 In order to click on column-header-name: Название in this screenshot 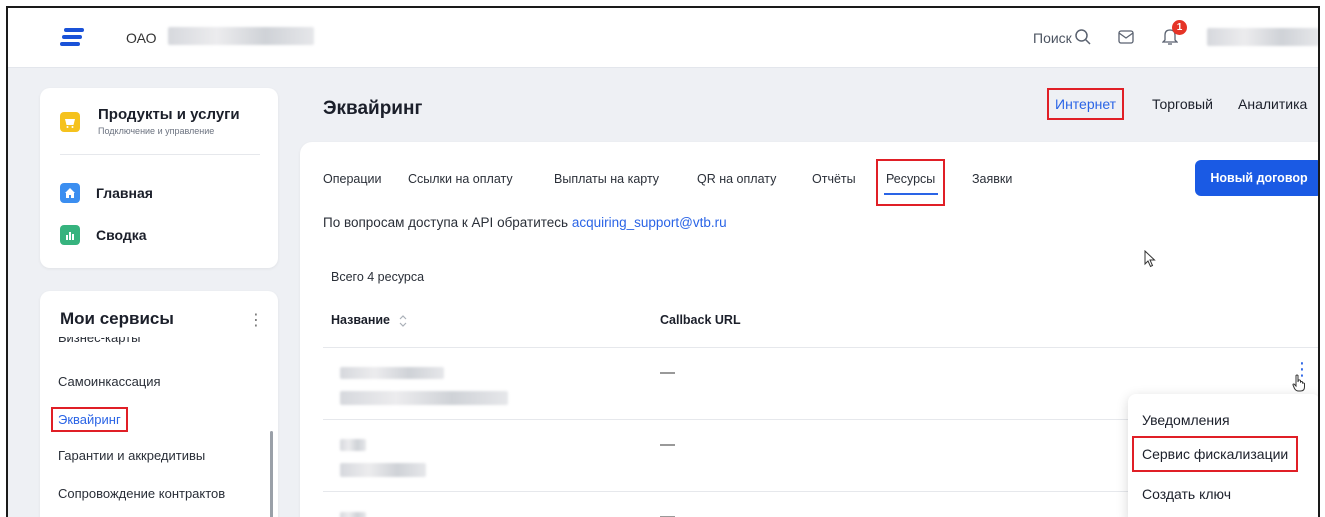, I will do `click(369, 320)`.